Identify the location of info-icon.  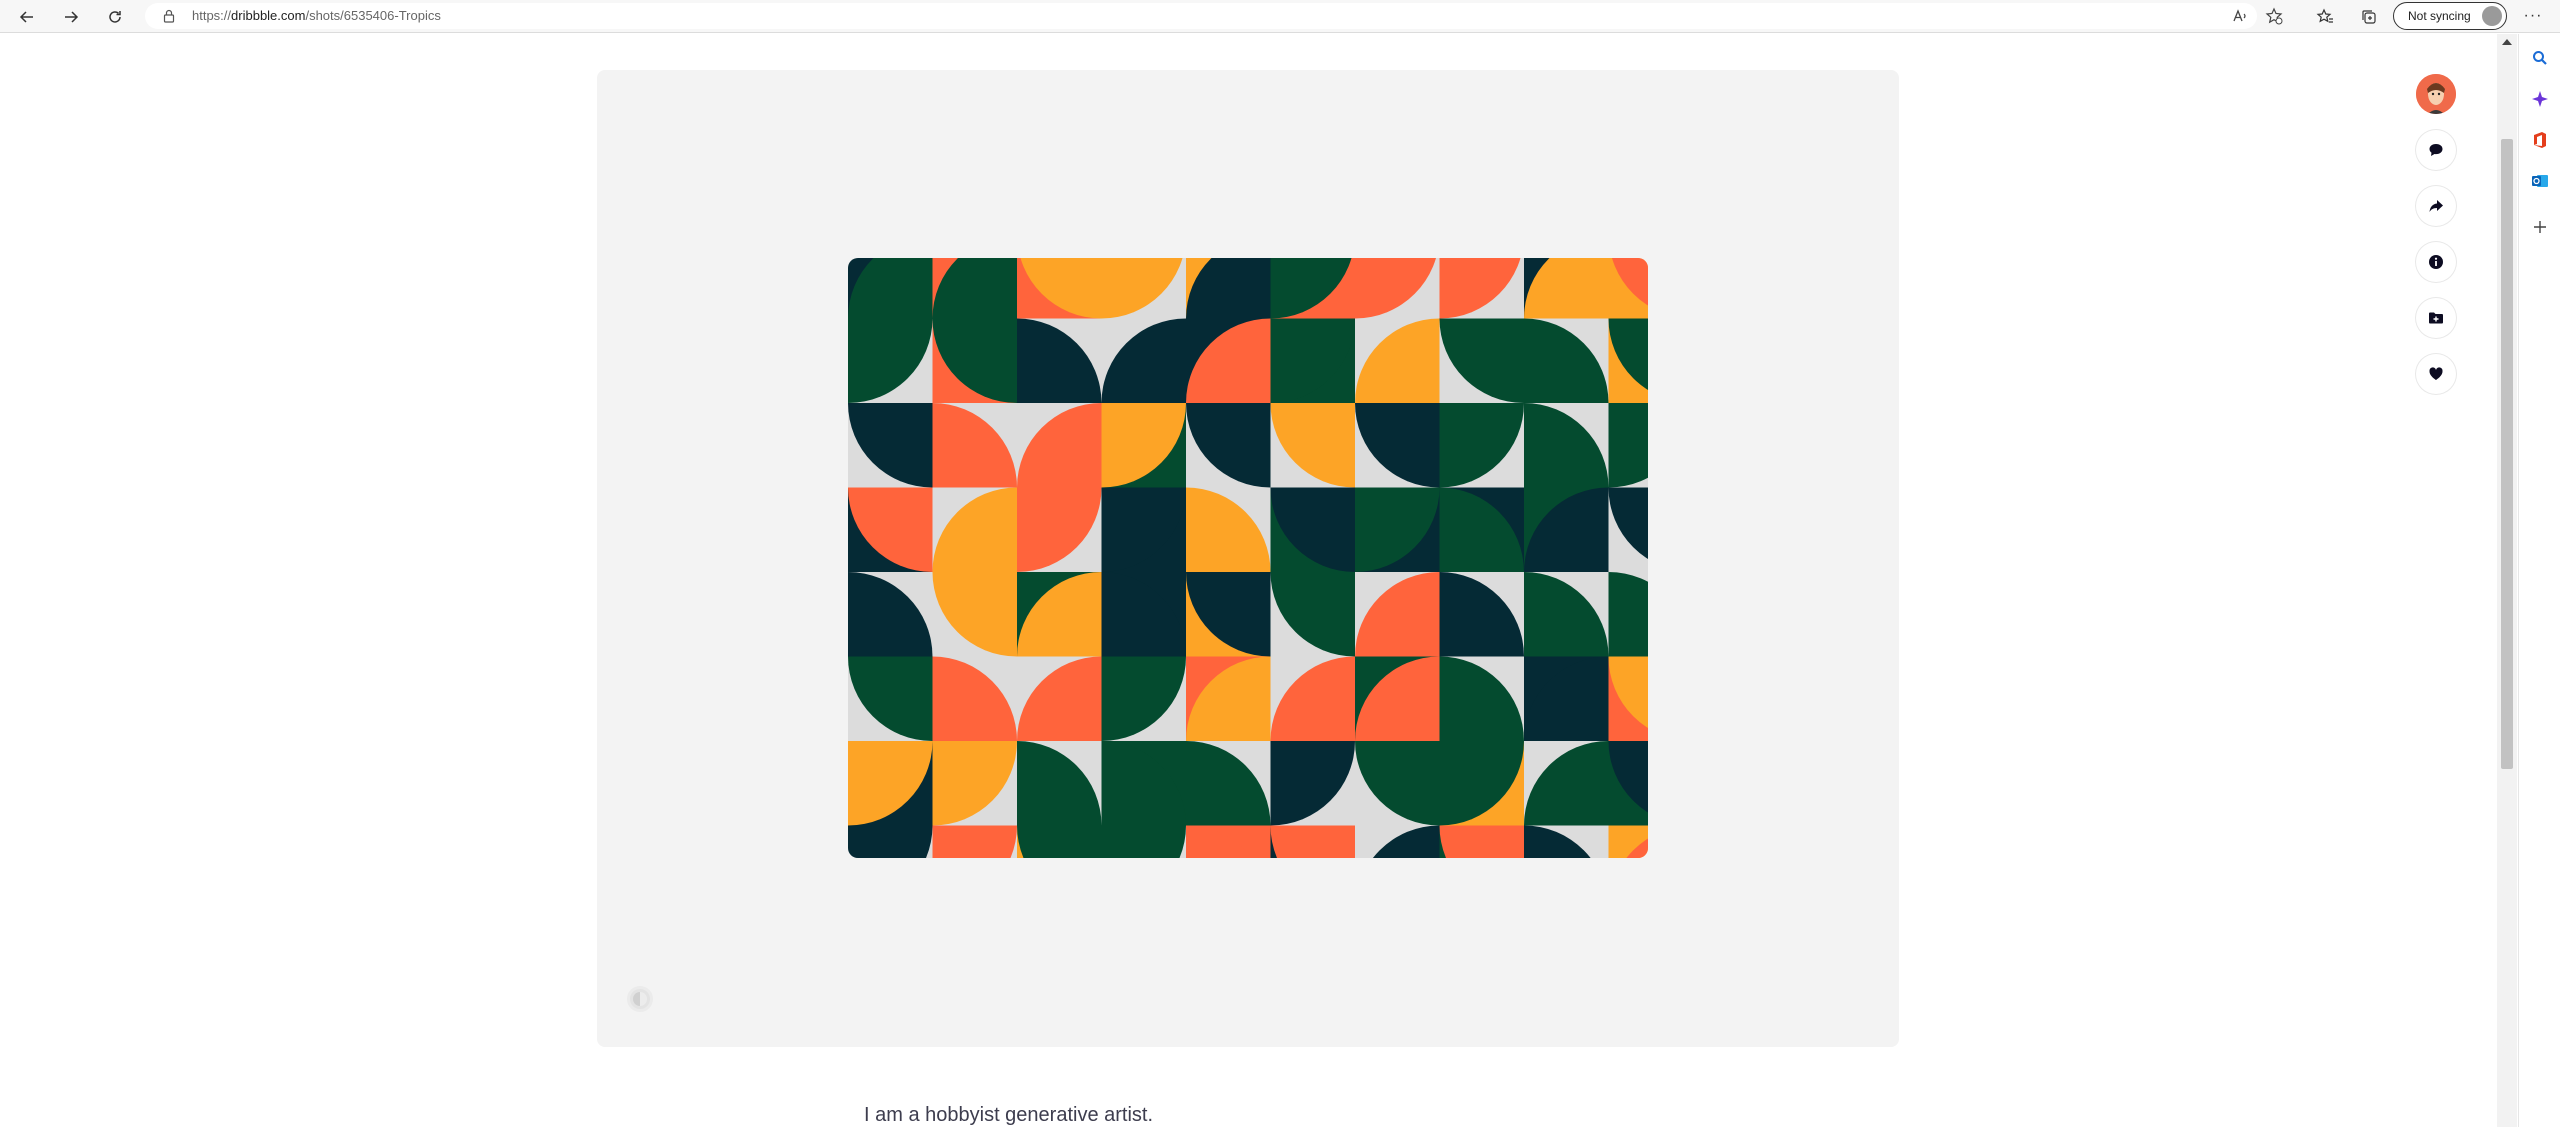
(2436, 262).